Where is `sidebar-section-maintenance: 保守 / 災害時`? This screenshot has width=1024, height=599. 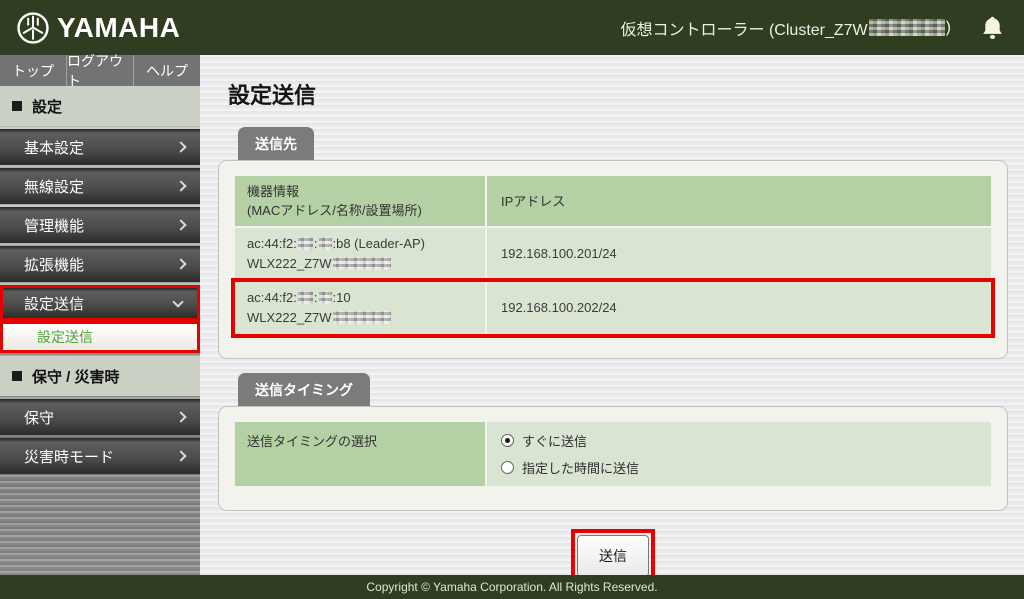
sidebar-section-maintenance: 保守 / 災害時 is located at coordinates (100, 376).